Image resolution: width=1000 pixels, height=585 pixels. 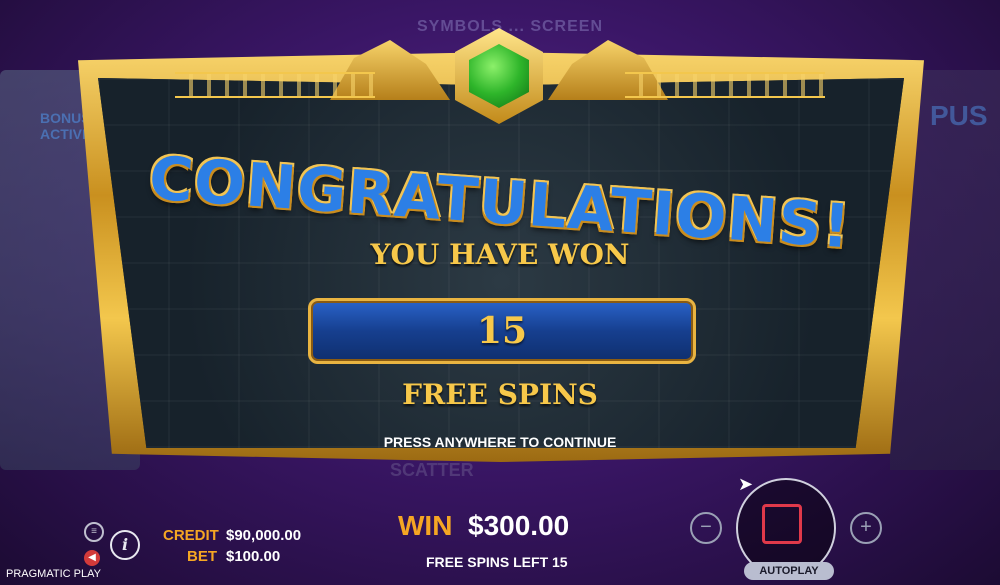 I want to click on win-label: WIN, so click(x=425, y=525).